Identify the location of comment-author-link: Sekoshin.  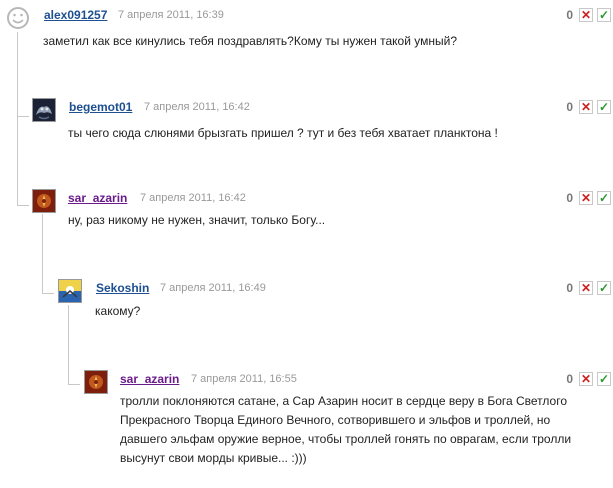
(122, 288).